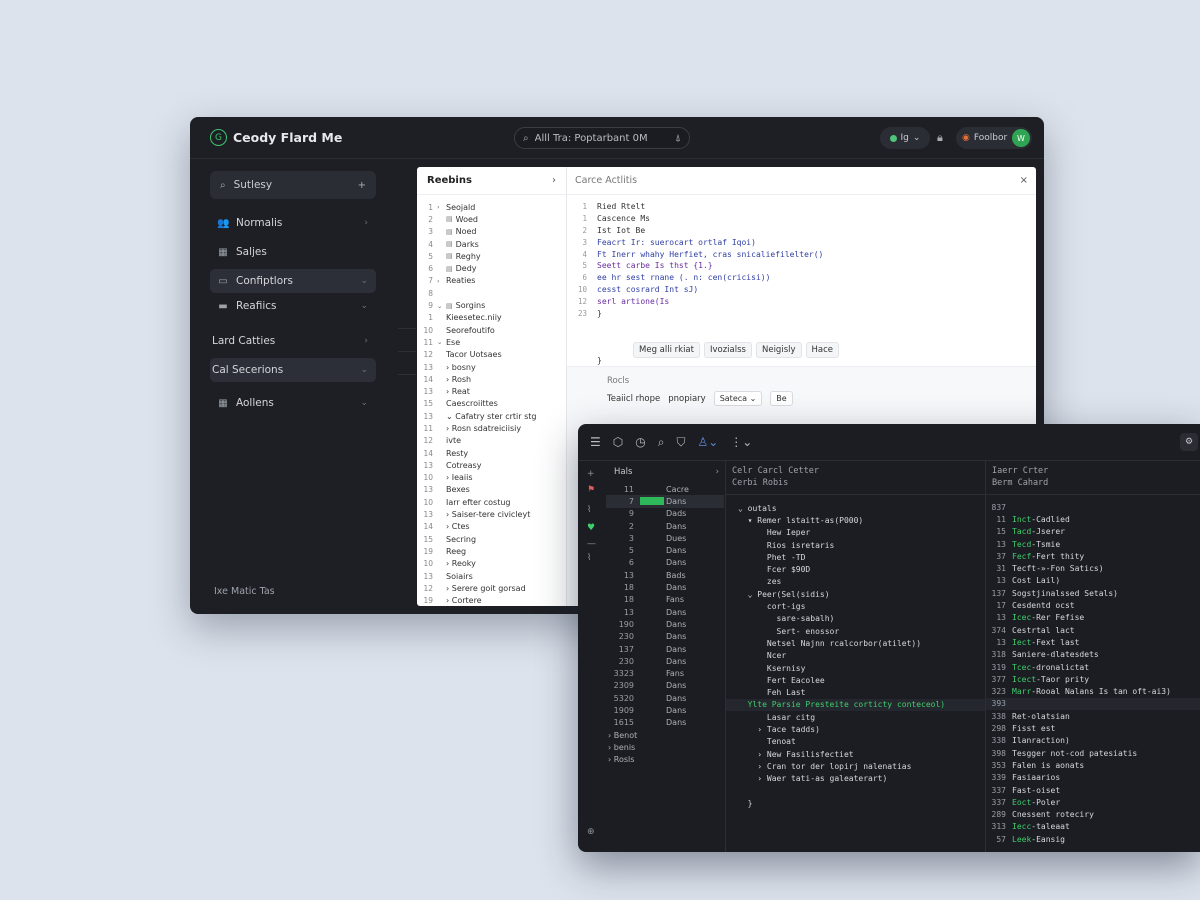  What do you see at coordinates (727, 350) in the screenshot?
I see `action-chip: Ivozialss` at bounding box center [727, 350].